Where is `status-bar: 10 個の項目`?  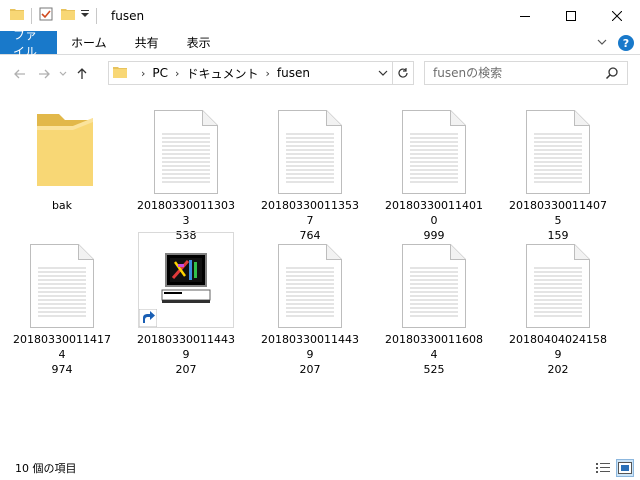 status-bar: 10 個の項目 is located at coordinates (320, 468).